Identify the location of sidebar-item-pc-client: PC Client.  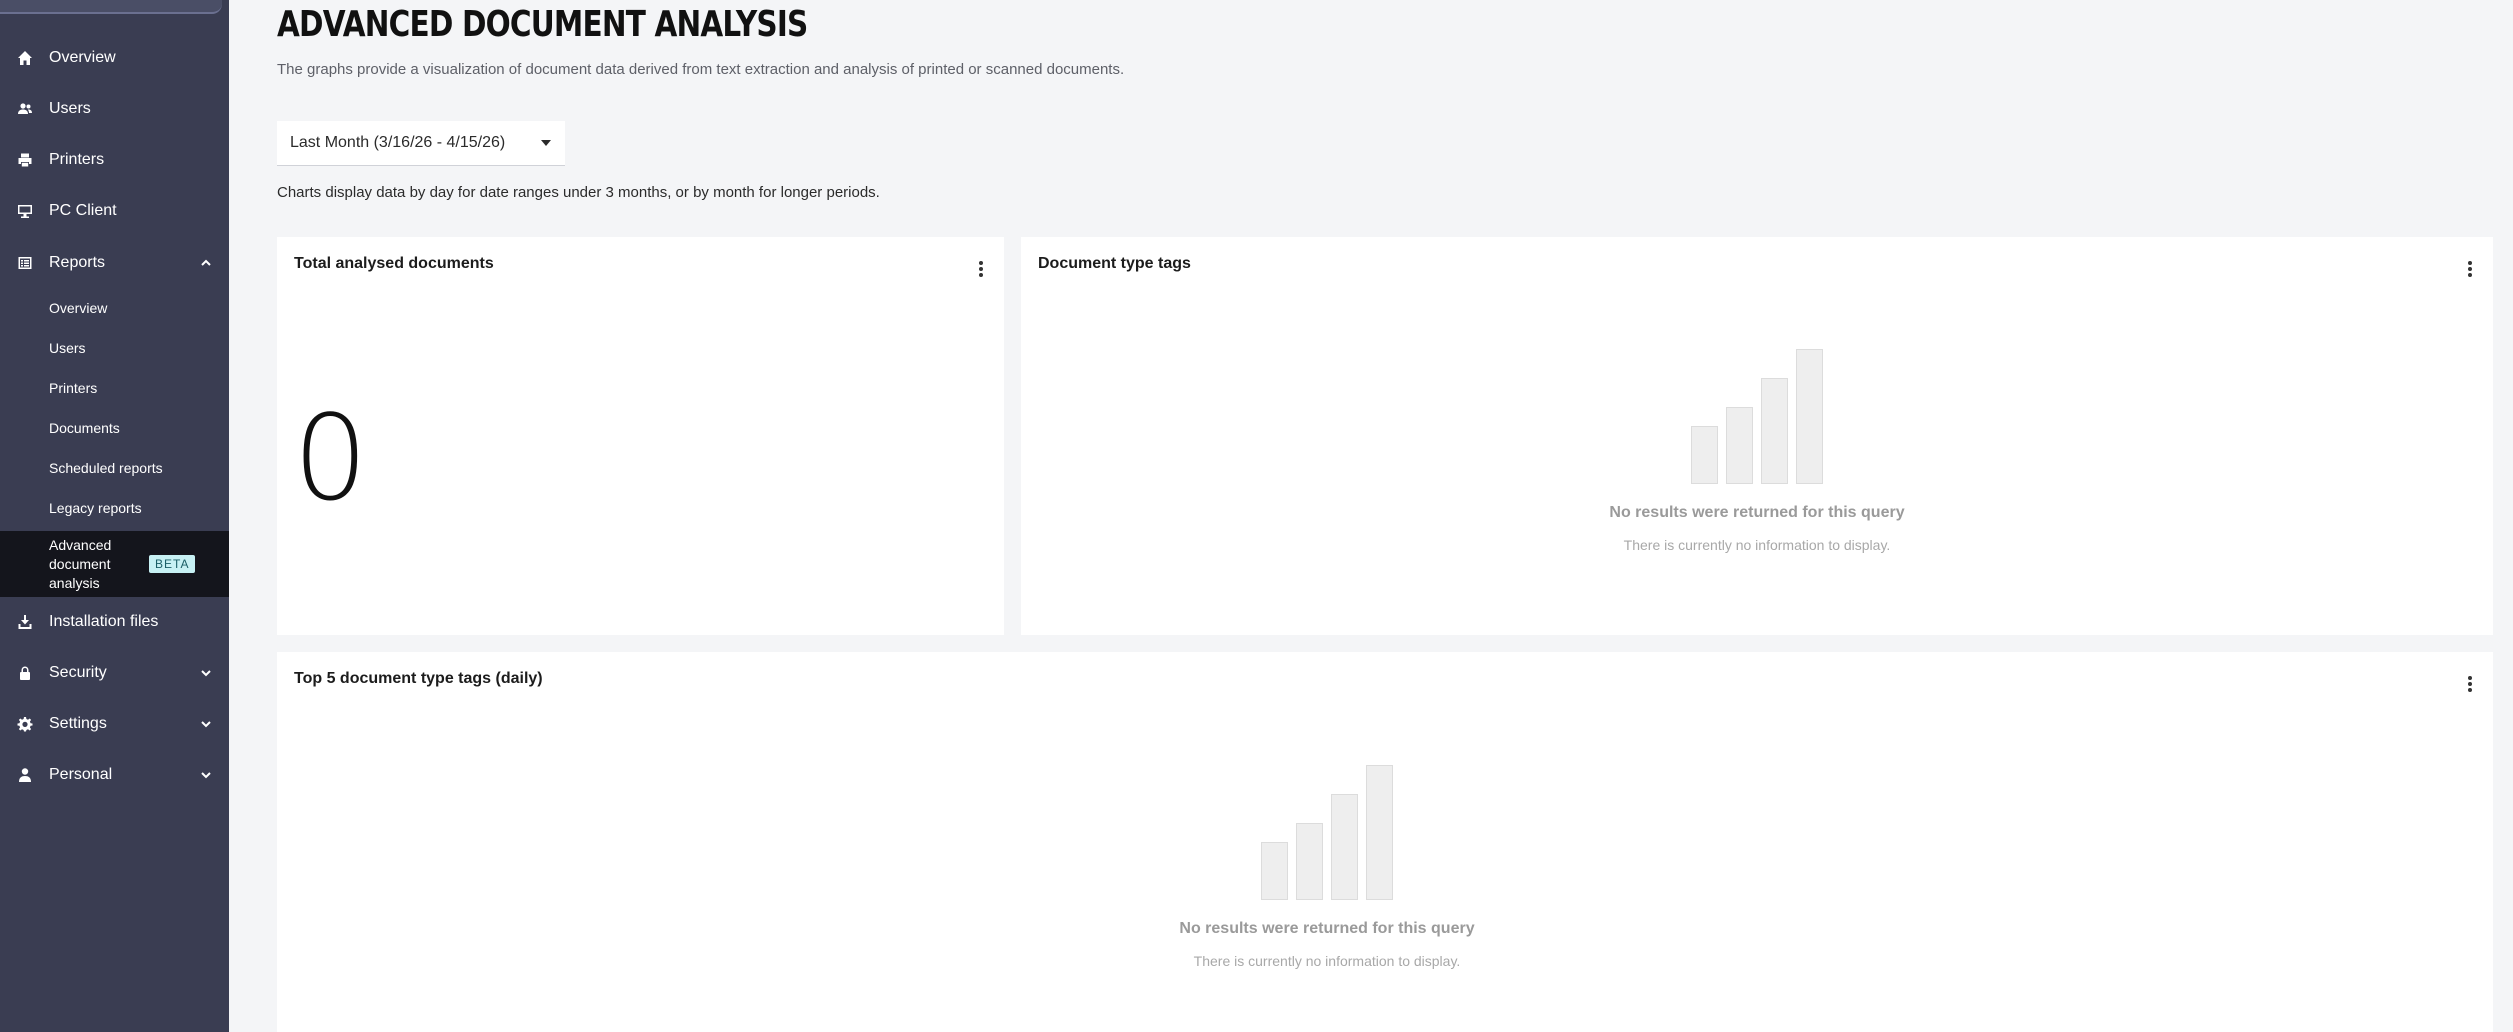
(114, 211).